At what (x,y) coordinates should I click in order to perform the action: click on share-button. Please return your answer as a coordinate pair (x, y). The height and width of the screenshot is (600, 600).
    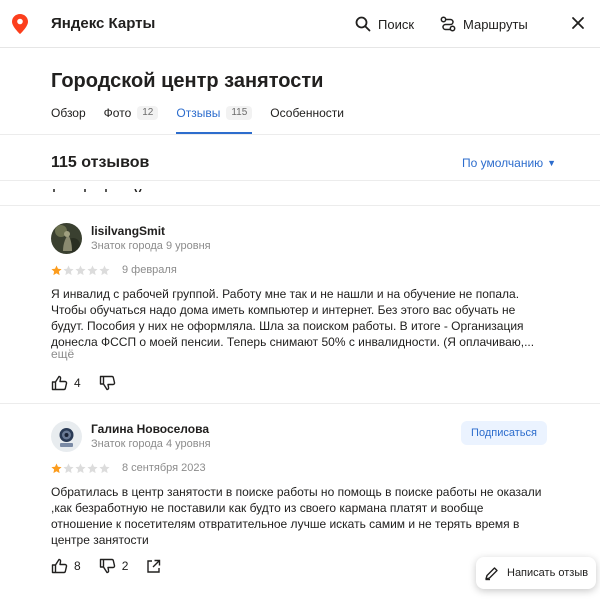
    Looking at the image, I should click on (153, 566).